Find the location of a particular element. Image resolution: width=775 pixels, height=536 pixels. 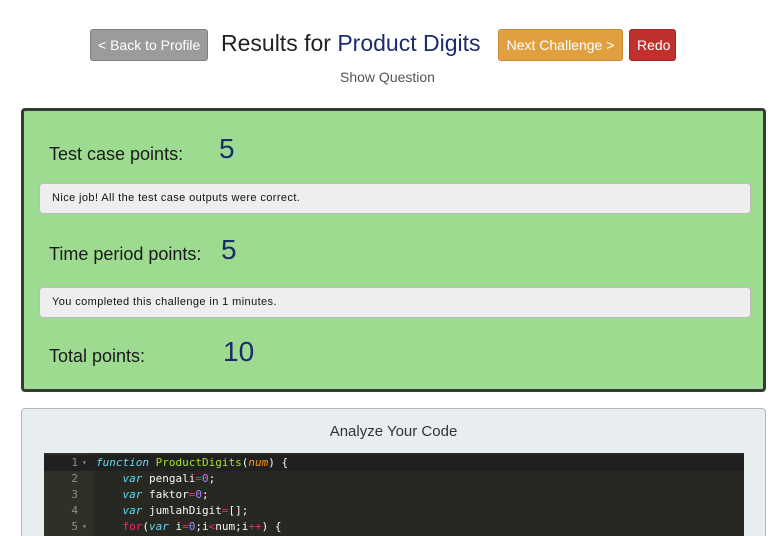

operator: ++ is located at coordinates (255, 526).